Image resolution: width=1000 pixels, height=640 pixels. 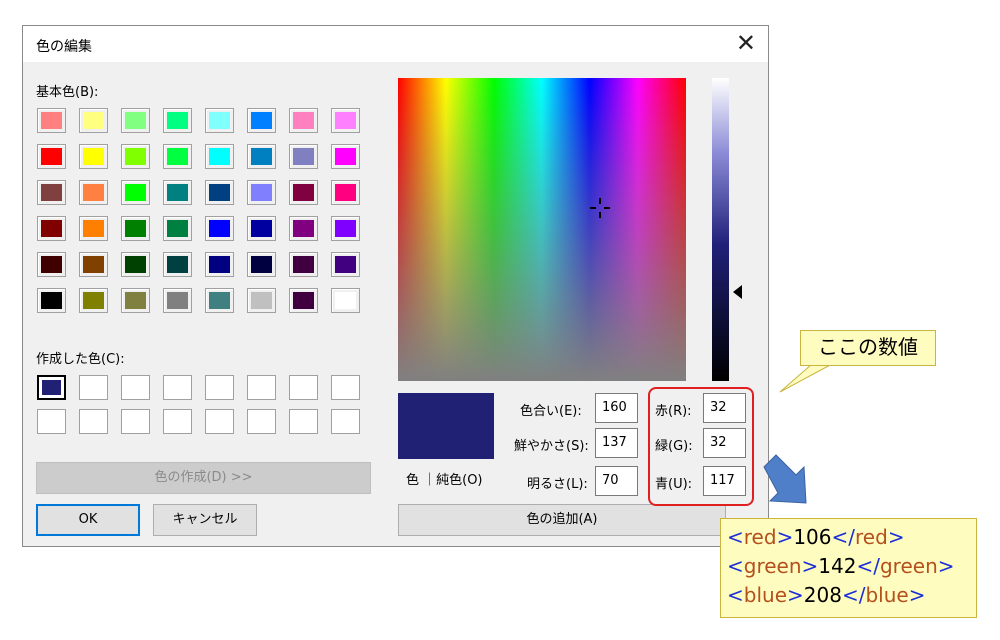 I want to click on xml-line-red: <red>106</red>, so click(x=816, y=537).